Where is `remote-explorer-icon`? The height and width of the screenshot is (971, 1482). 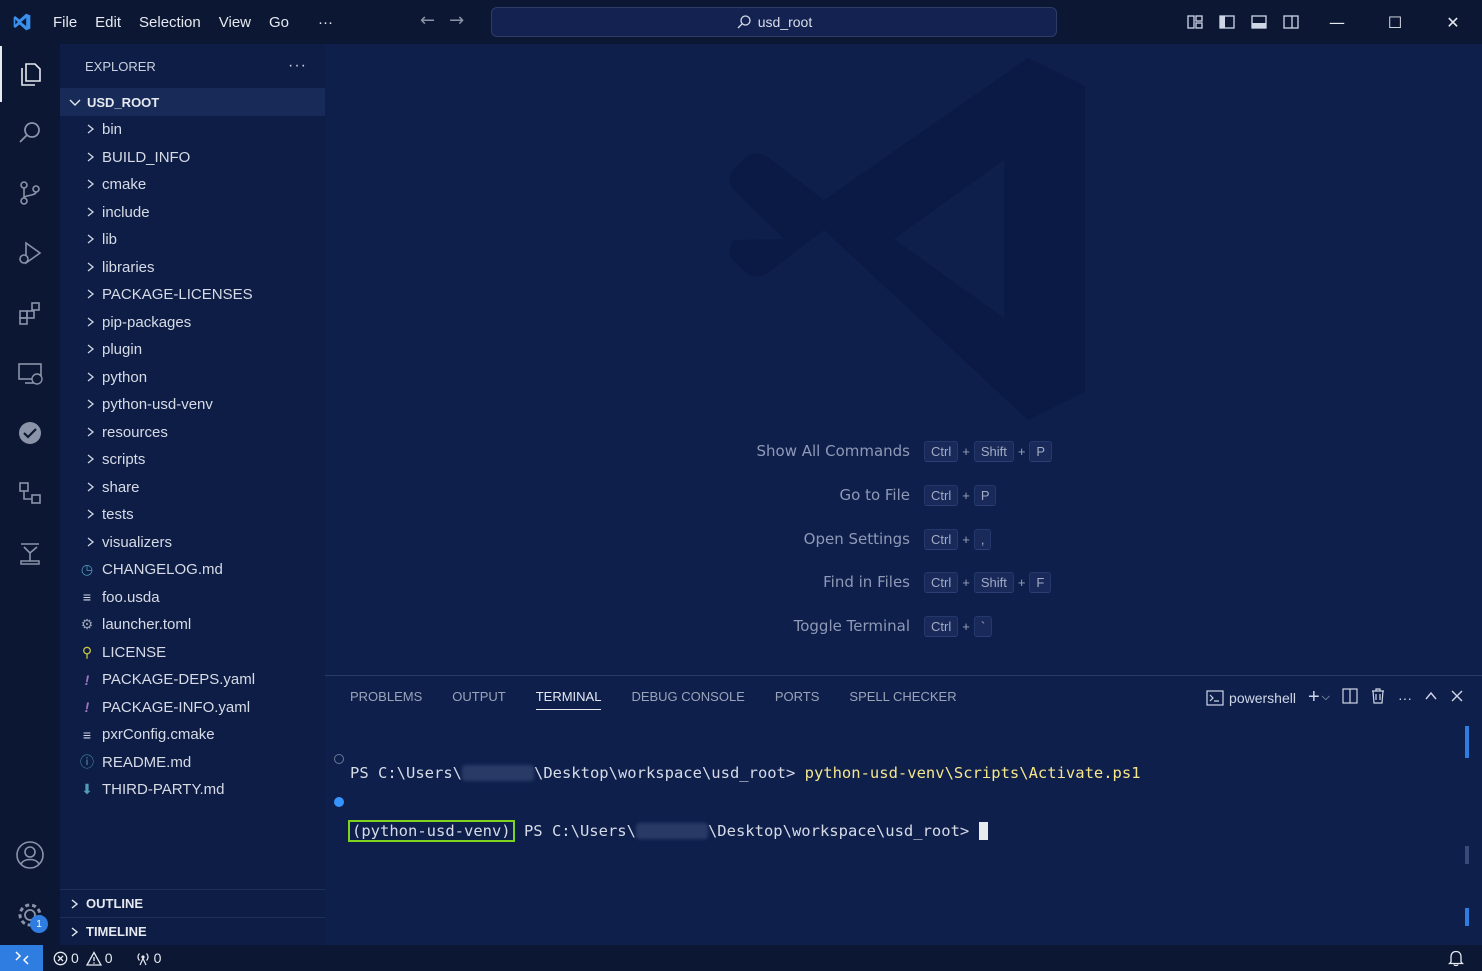 remote-explorer-icon is located at coordinates (30, 373).